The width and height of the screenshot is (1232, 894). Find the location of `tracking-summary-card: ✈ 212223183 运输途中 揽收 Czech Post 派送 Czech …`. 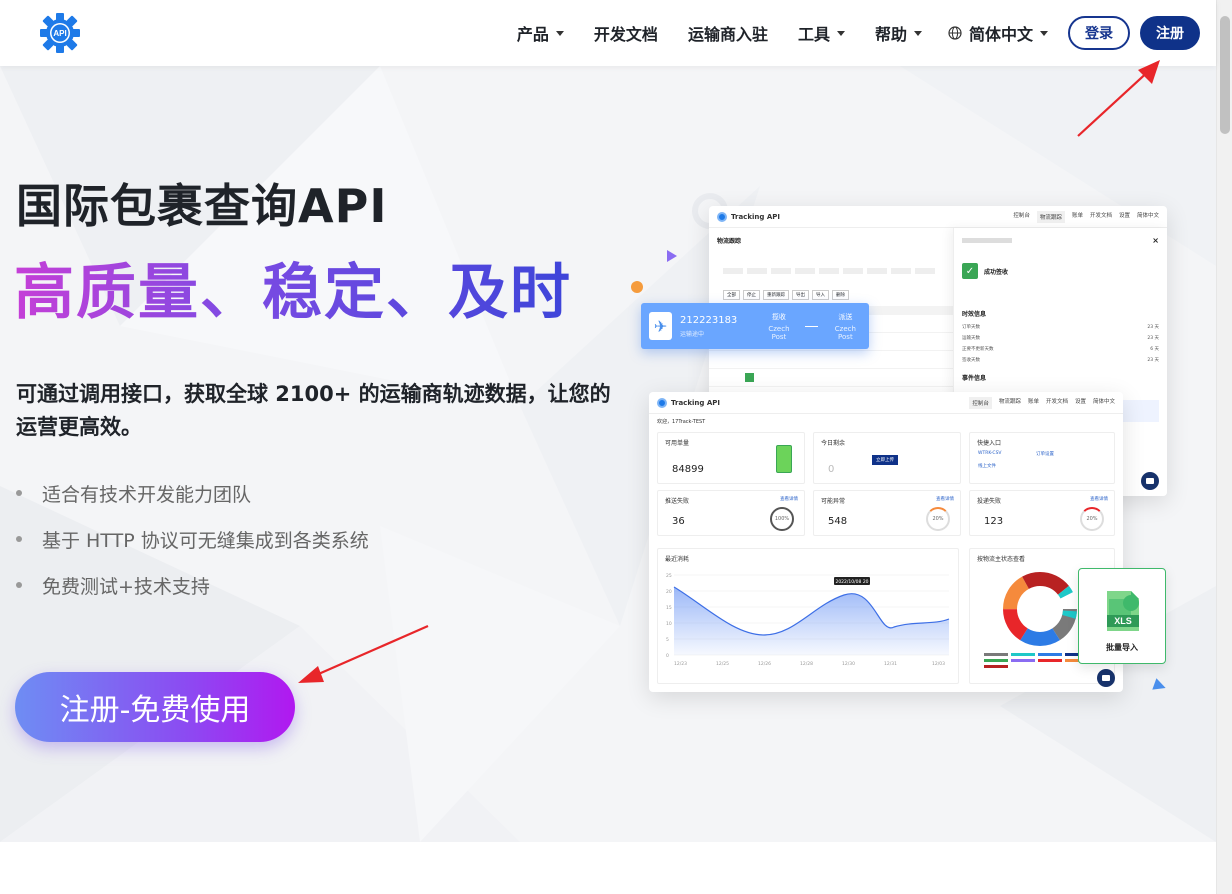

tracking-summary-card: ✈ 212223183 运输途中 揽收 Czech Post 派送 Czech … is located at coordinates (755, 326).